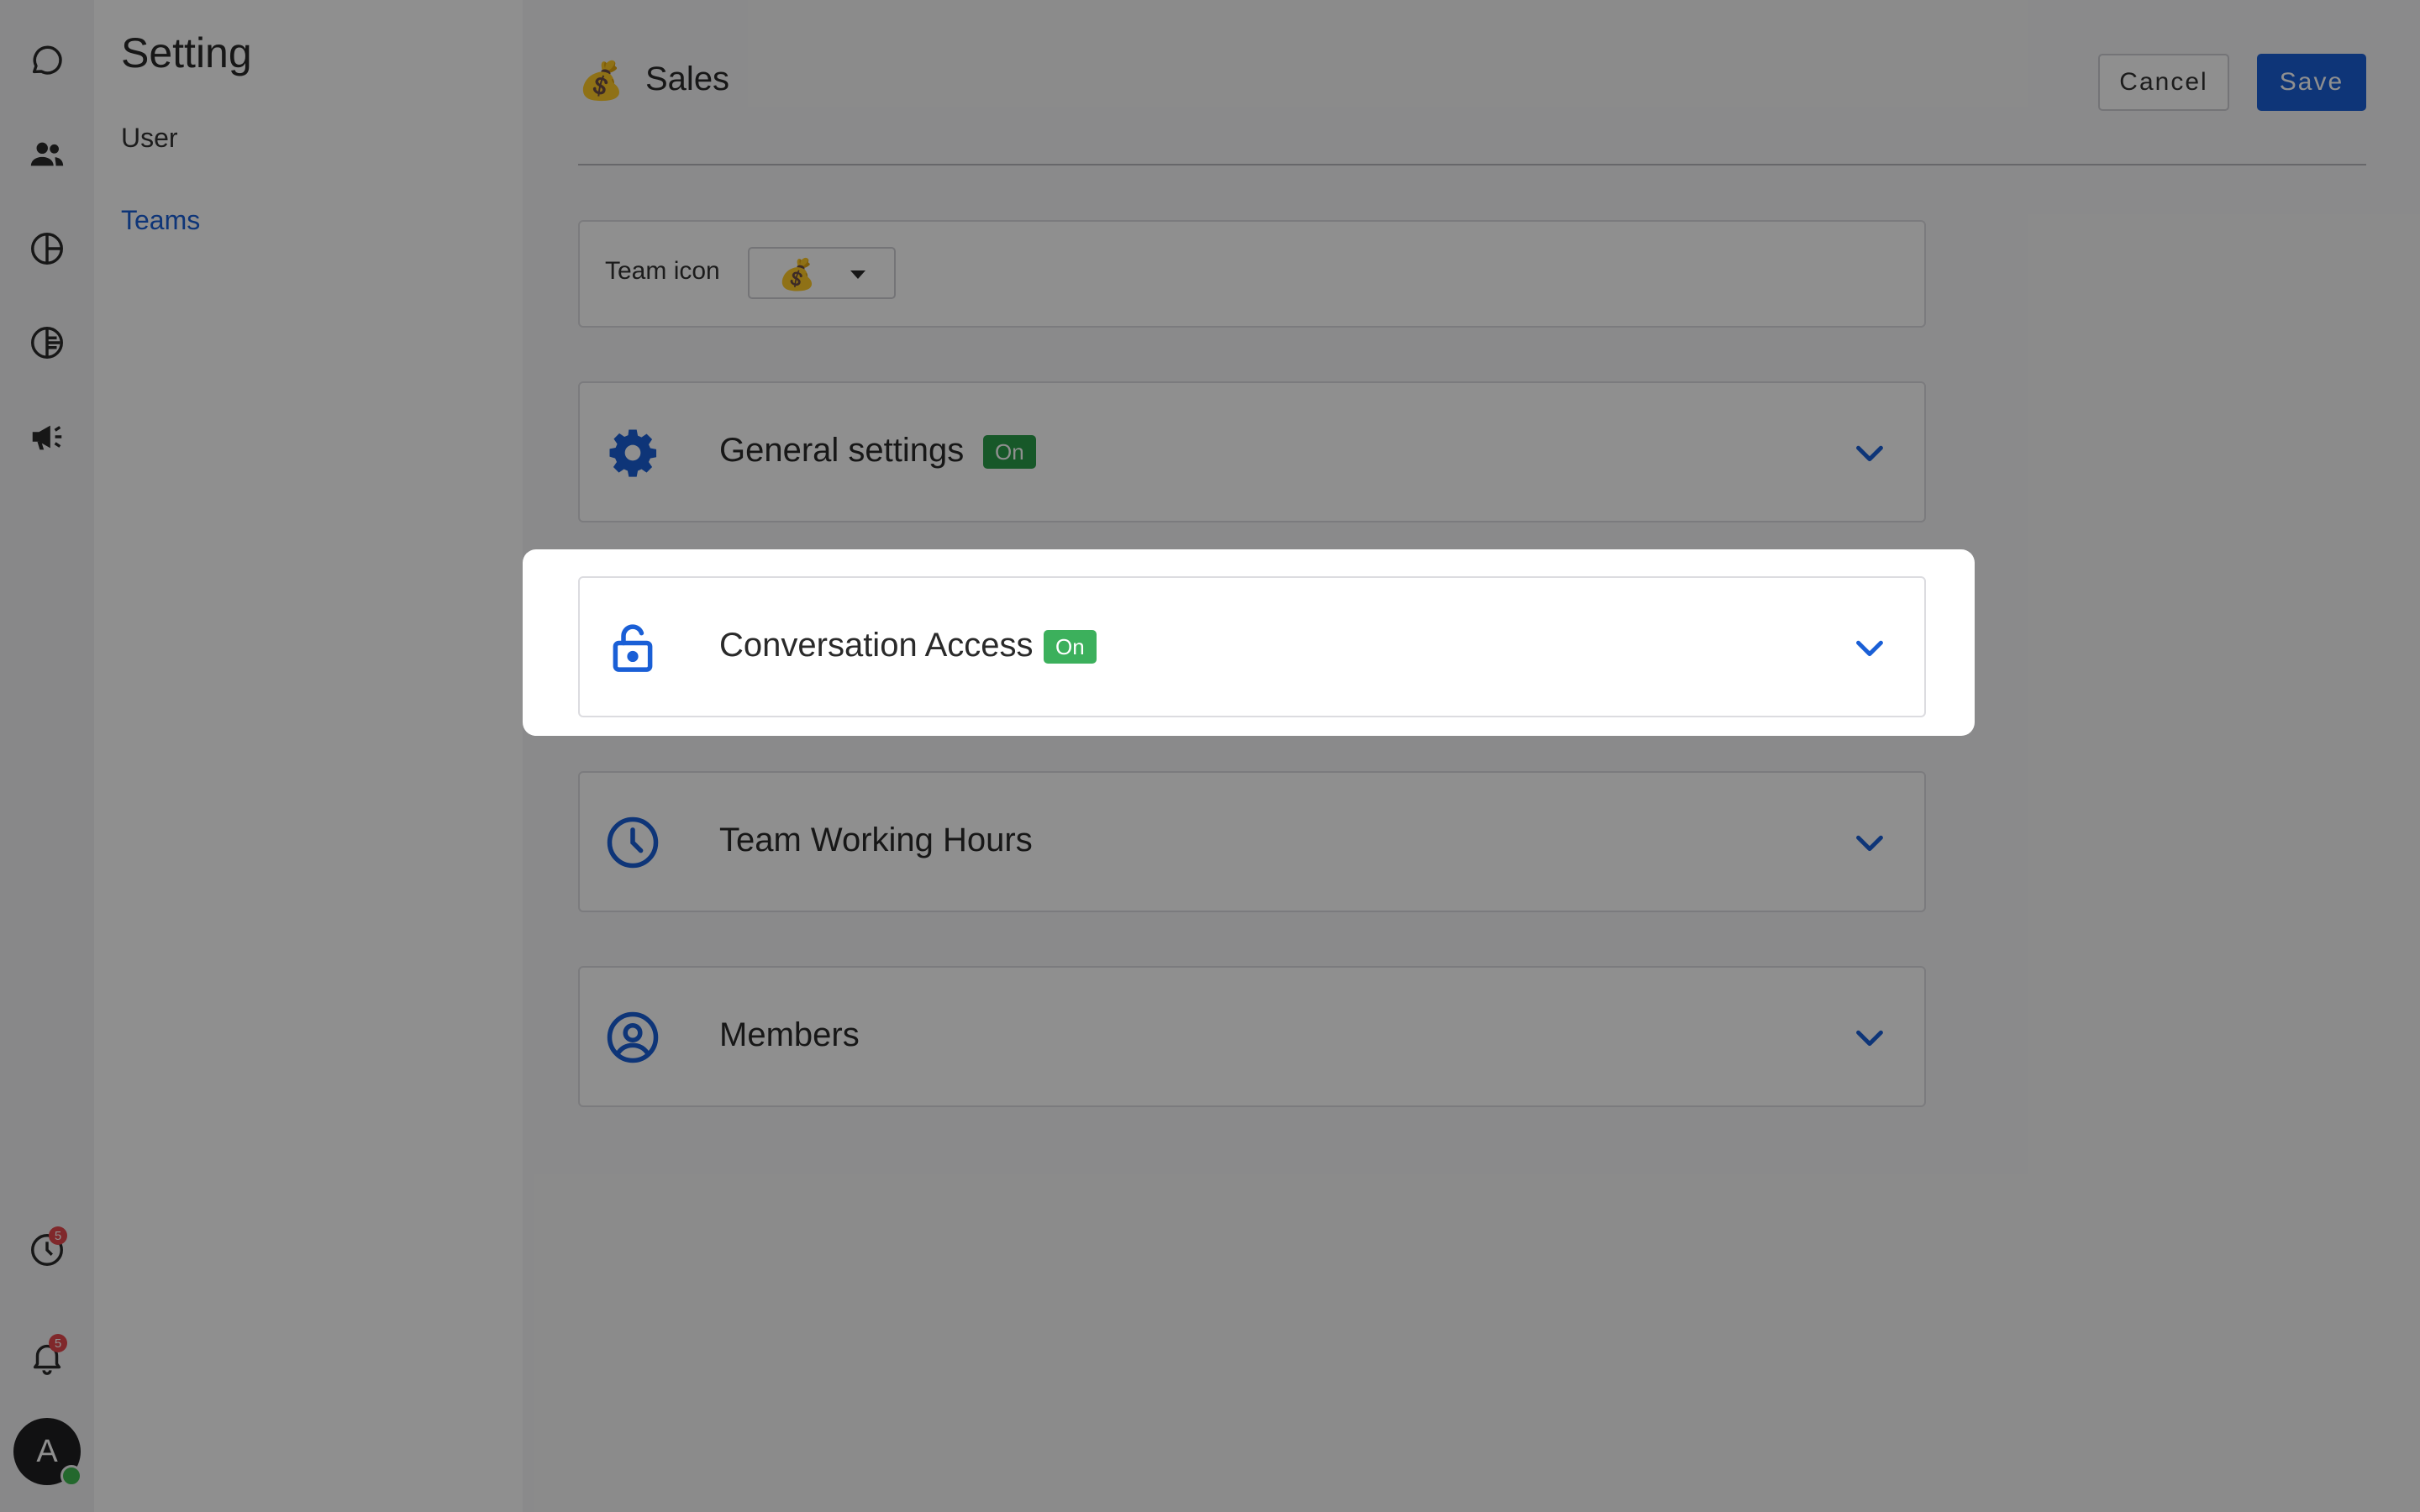 The width and height of the screenshot is (2420, 1512). What do you see at coordinates (632, 842) in the screenshot?
I see `clock-icon` at bounding box center [632, 842].